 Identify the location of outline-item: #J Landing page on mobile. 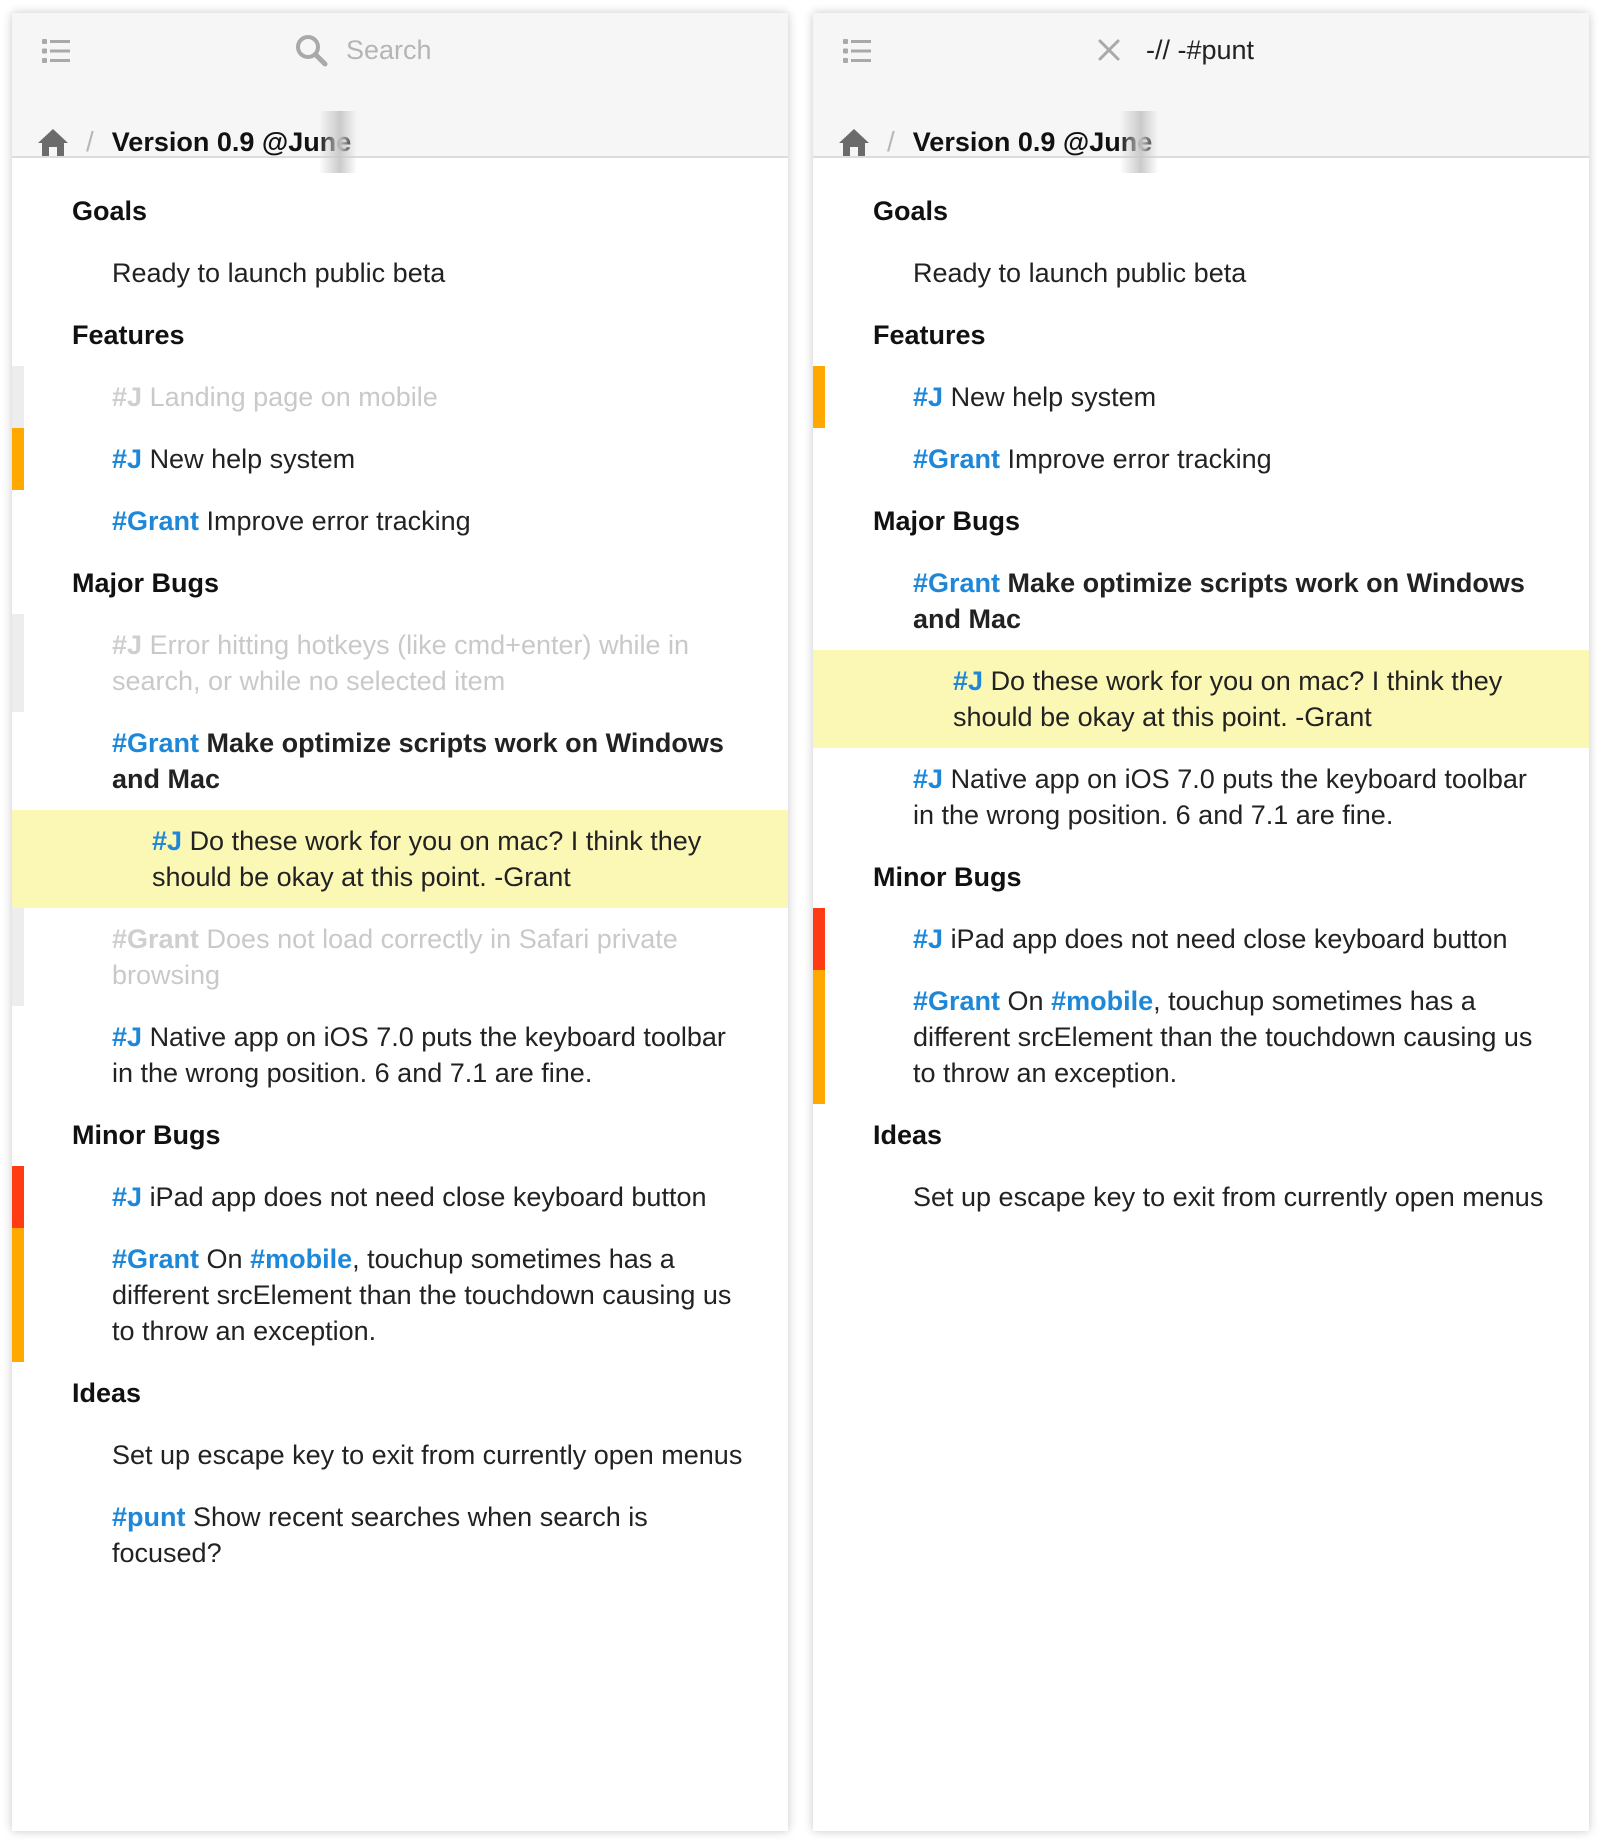
(400, 397).